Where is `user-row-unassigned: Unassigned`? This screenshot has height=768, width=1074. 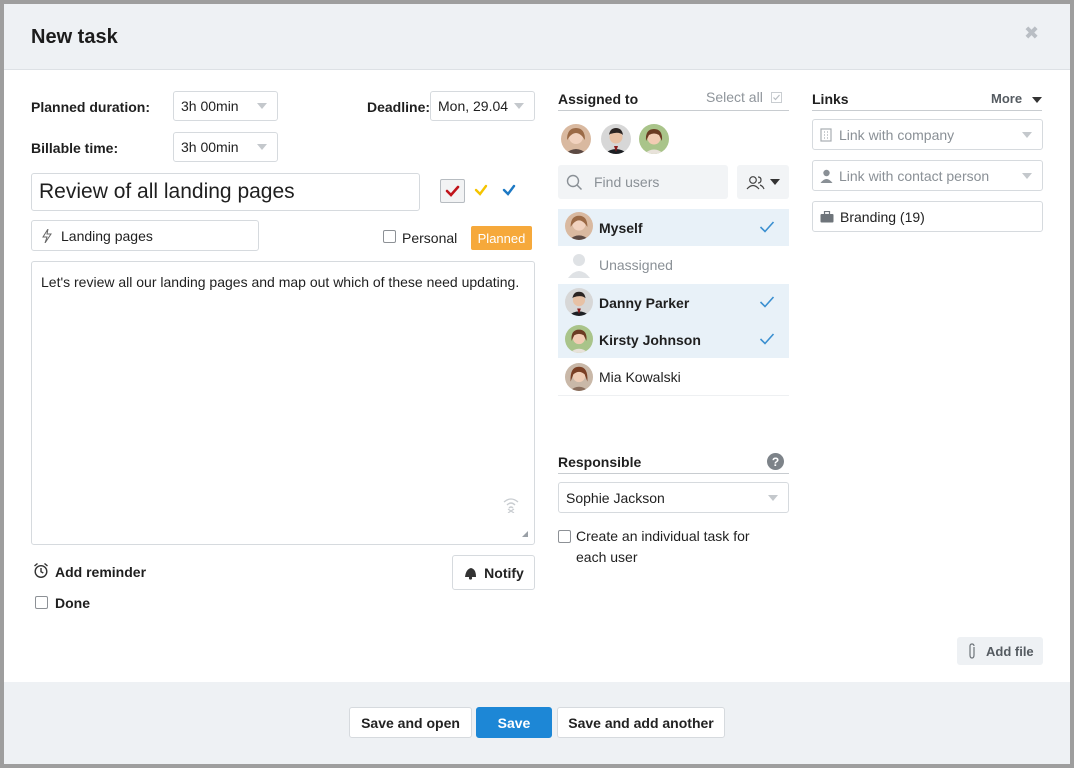
user-row-unassigned: Unassigned is located at coordinates (673, 264).